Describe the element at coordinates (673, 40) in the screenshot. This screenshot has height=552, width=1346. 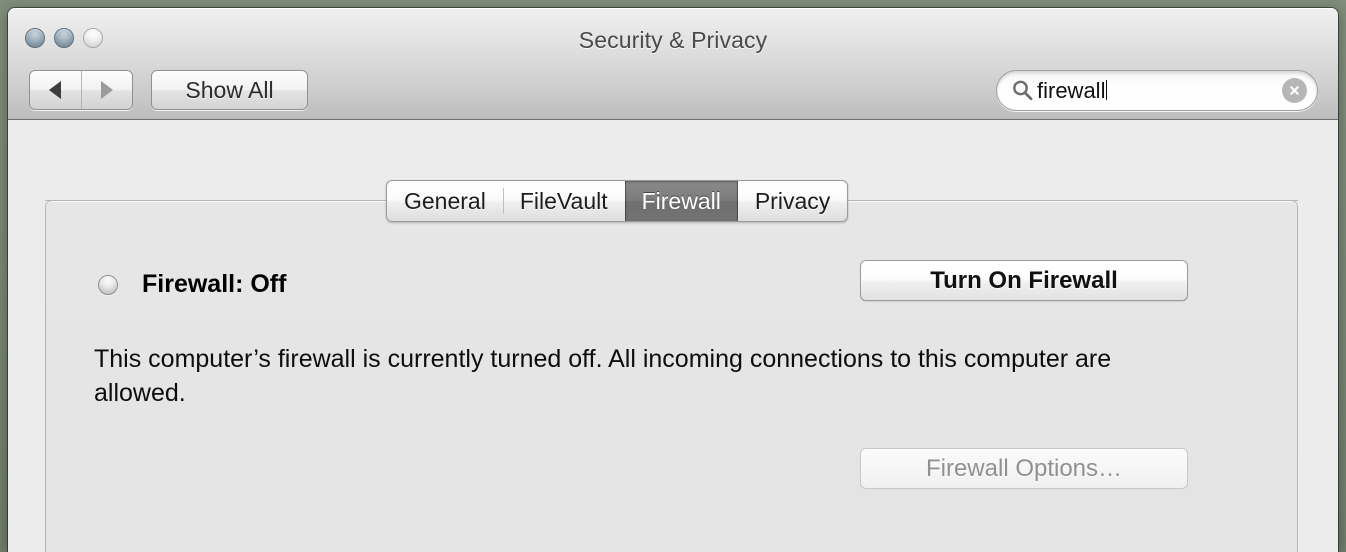
I see `window-title: Security & Privacy` at that location.